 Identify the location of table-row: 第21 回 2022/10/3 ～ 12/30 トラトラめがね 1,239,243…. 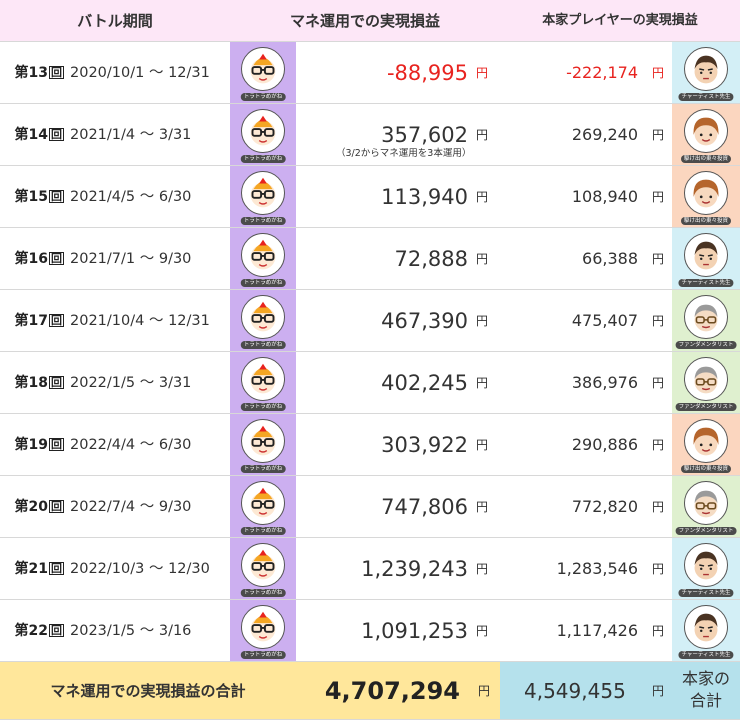
(370, 569).